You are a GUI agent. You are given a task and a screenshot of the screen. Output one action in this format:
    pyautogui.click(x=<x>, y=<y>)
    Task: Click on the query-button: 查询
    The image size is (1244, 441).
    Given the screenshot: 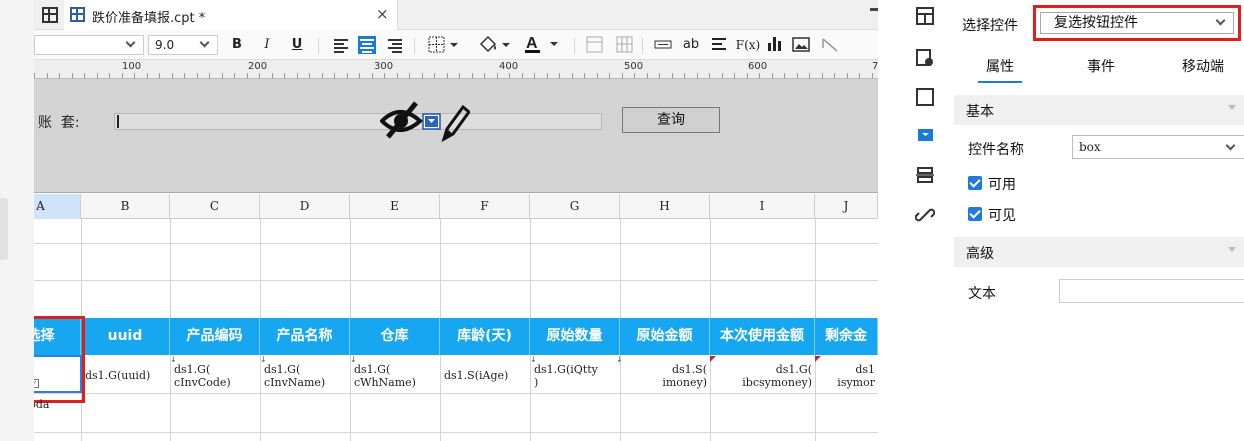 What is the action you would take?
    pyautogui.click(x=671, y=120)
    